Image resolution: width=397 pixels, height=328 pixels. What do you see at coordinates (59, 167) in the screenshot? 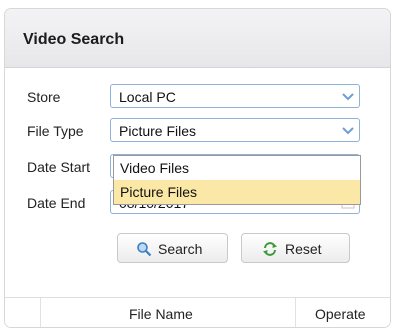
I see `date-start-label: Date Start` at bounding box center [59, 167].